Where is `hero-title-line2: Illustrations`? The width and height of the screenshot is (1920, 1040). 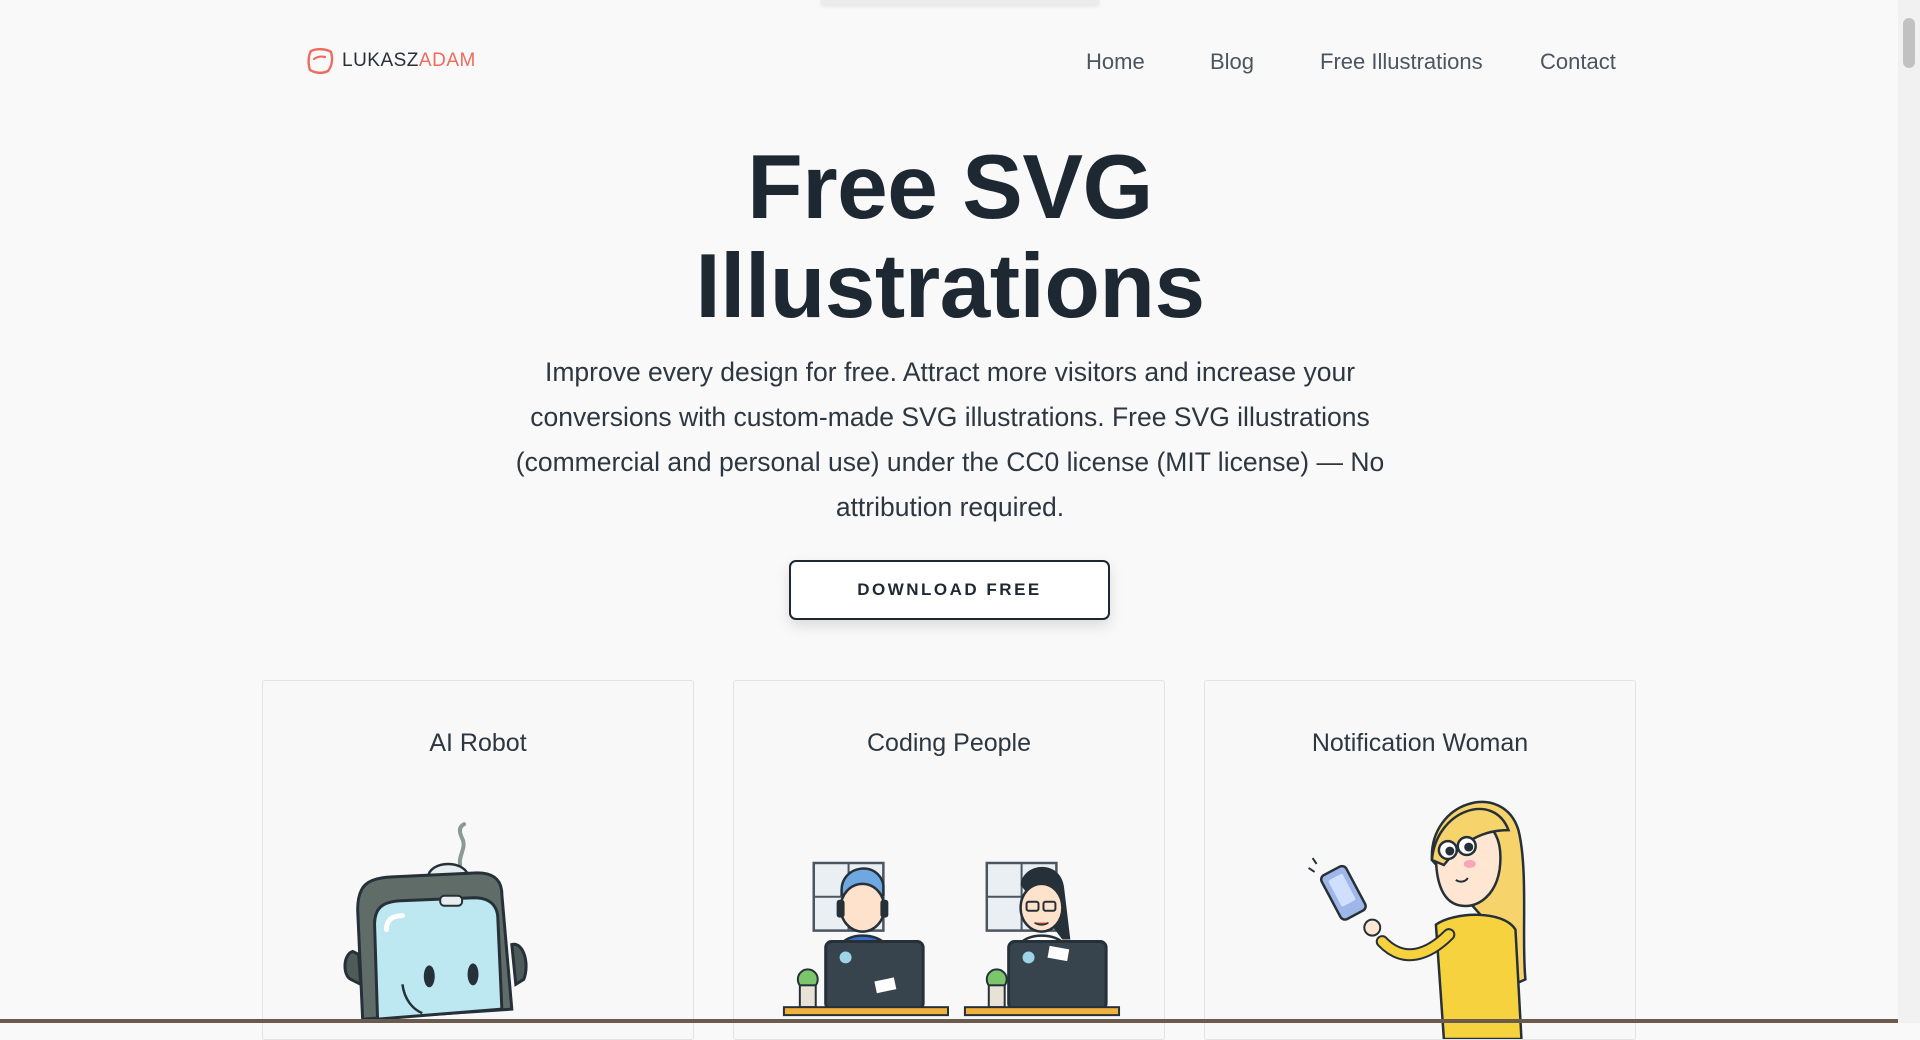 hero-title-line2: Illustrations is located at coordinates (950, 286).